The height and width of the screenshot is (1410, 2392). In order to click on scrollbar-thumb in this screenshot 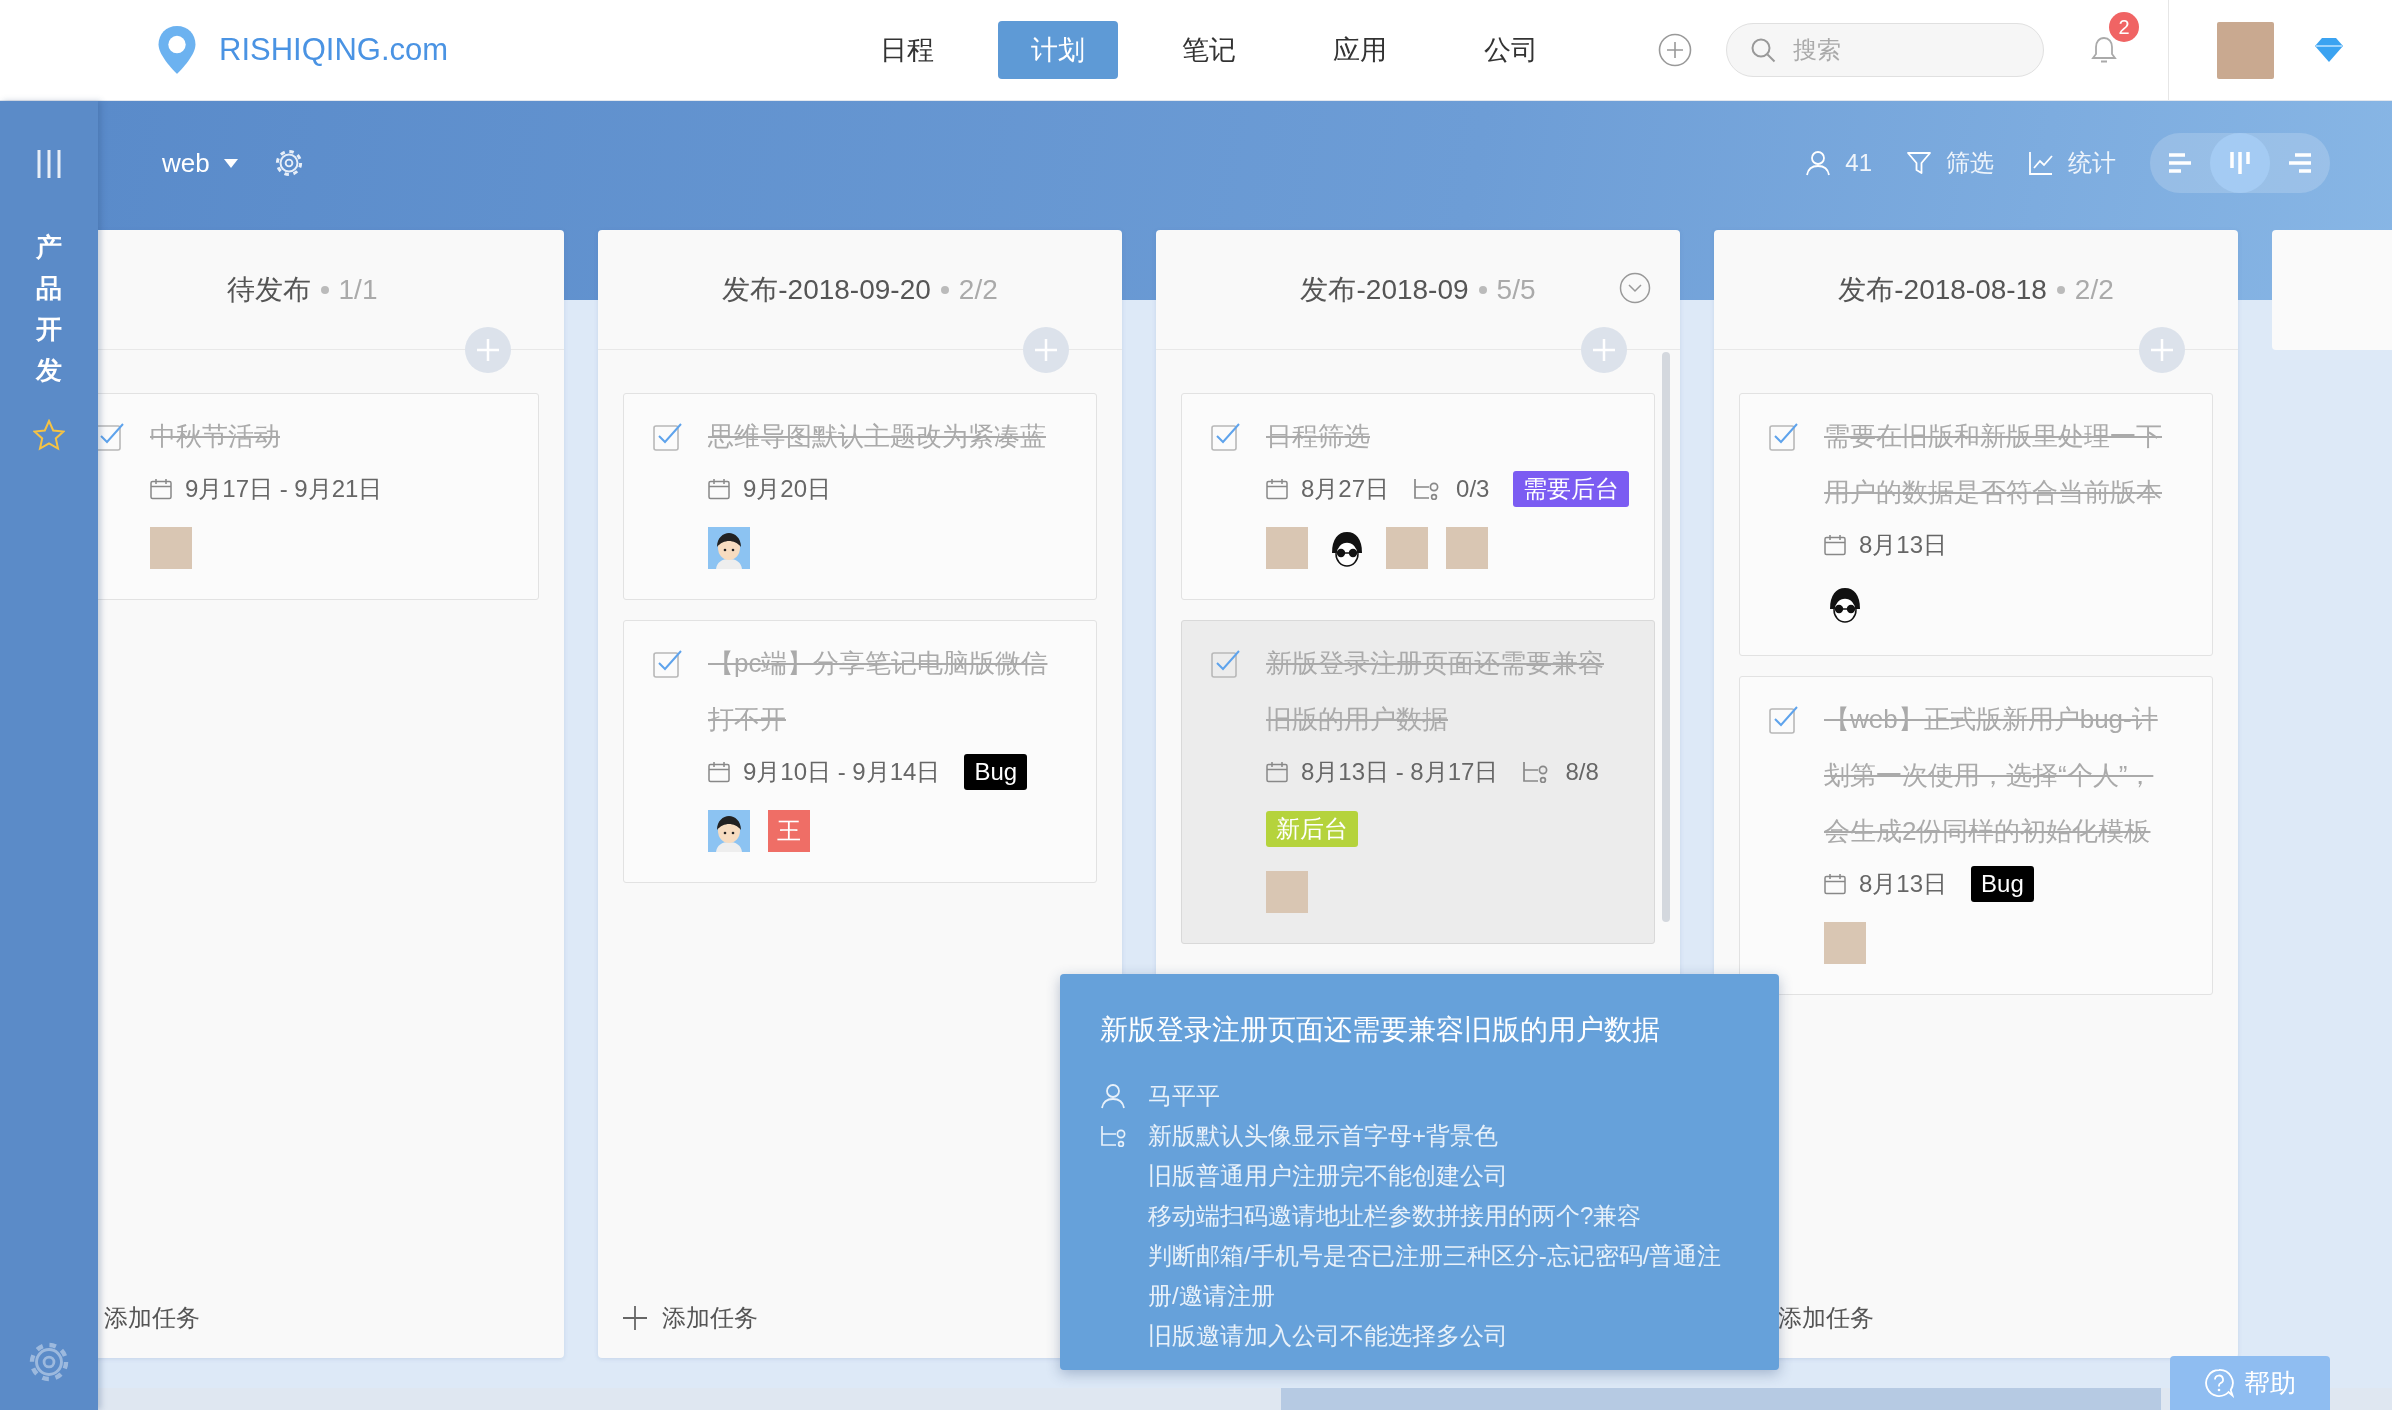, I will do `click(1721, 1399)`.